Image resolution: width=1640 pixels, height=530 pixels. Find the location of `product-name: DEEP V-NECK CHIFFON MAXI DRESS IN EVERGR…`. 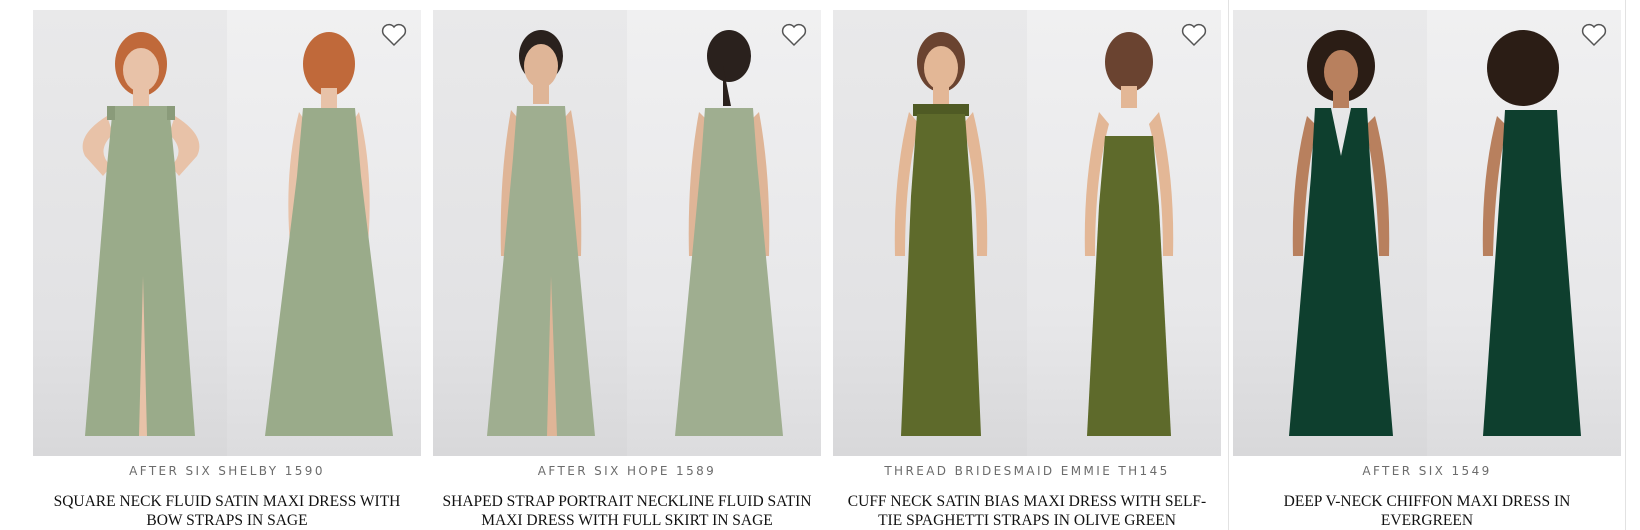

product-name: DEEP V-NECK CHIFFON MAXI DRESS IN EVERGR… is located at coordinates (1427, 511).